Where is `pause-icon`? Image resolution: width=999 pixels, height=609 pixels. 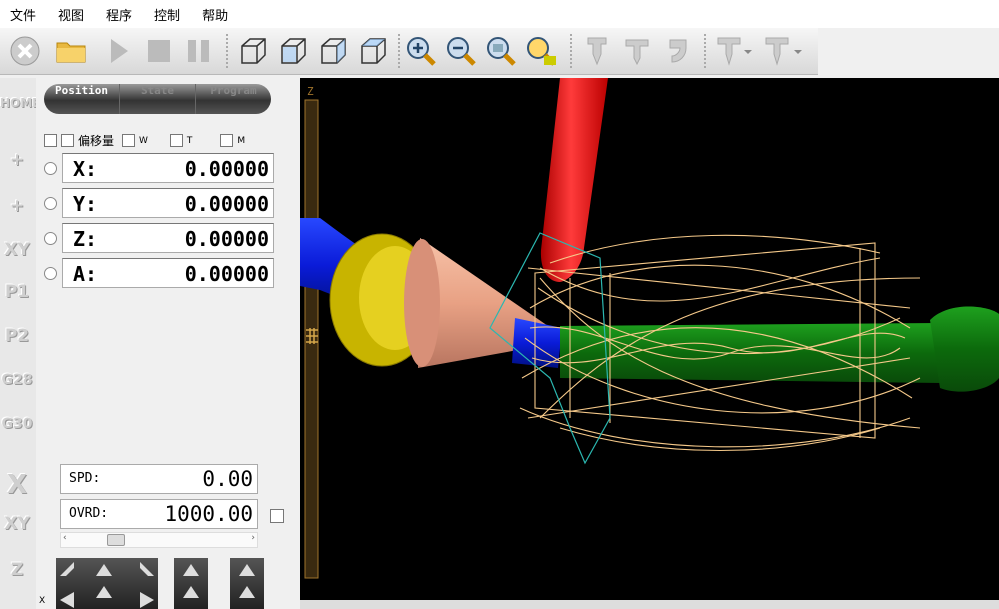 pause-icon is located at coordinates (199, 51).